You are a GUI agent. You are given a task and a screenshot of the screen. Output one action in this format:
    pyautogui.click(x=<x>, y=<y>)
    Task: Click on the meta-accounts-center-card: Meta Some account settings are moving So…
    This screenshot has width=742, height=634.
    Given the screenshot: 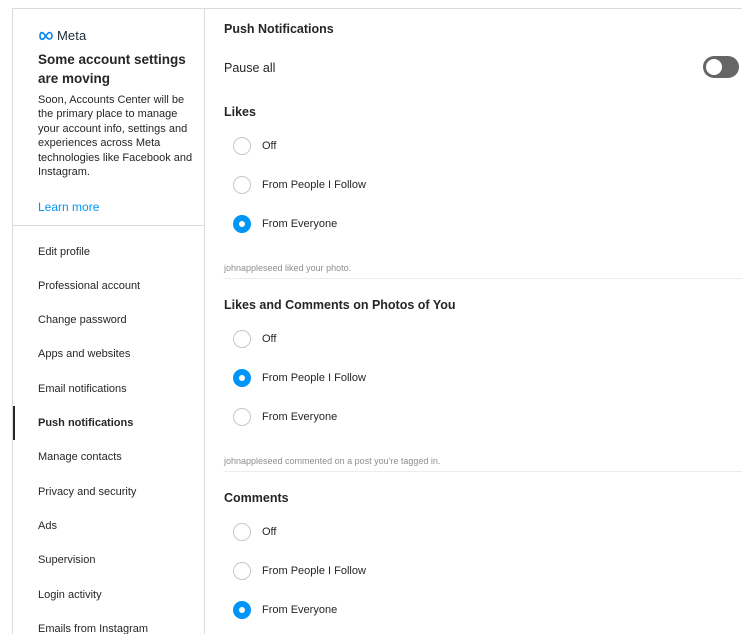 What is the action you would take?
    pyautogui.click(x=108, y=117)
    